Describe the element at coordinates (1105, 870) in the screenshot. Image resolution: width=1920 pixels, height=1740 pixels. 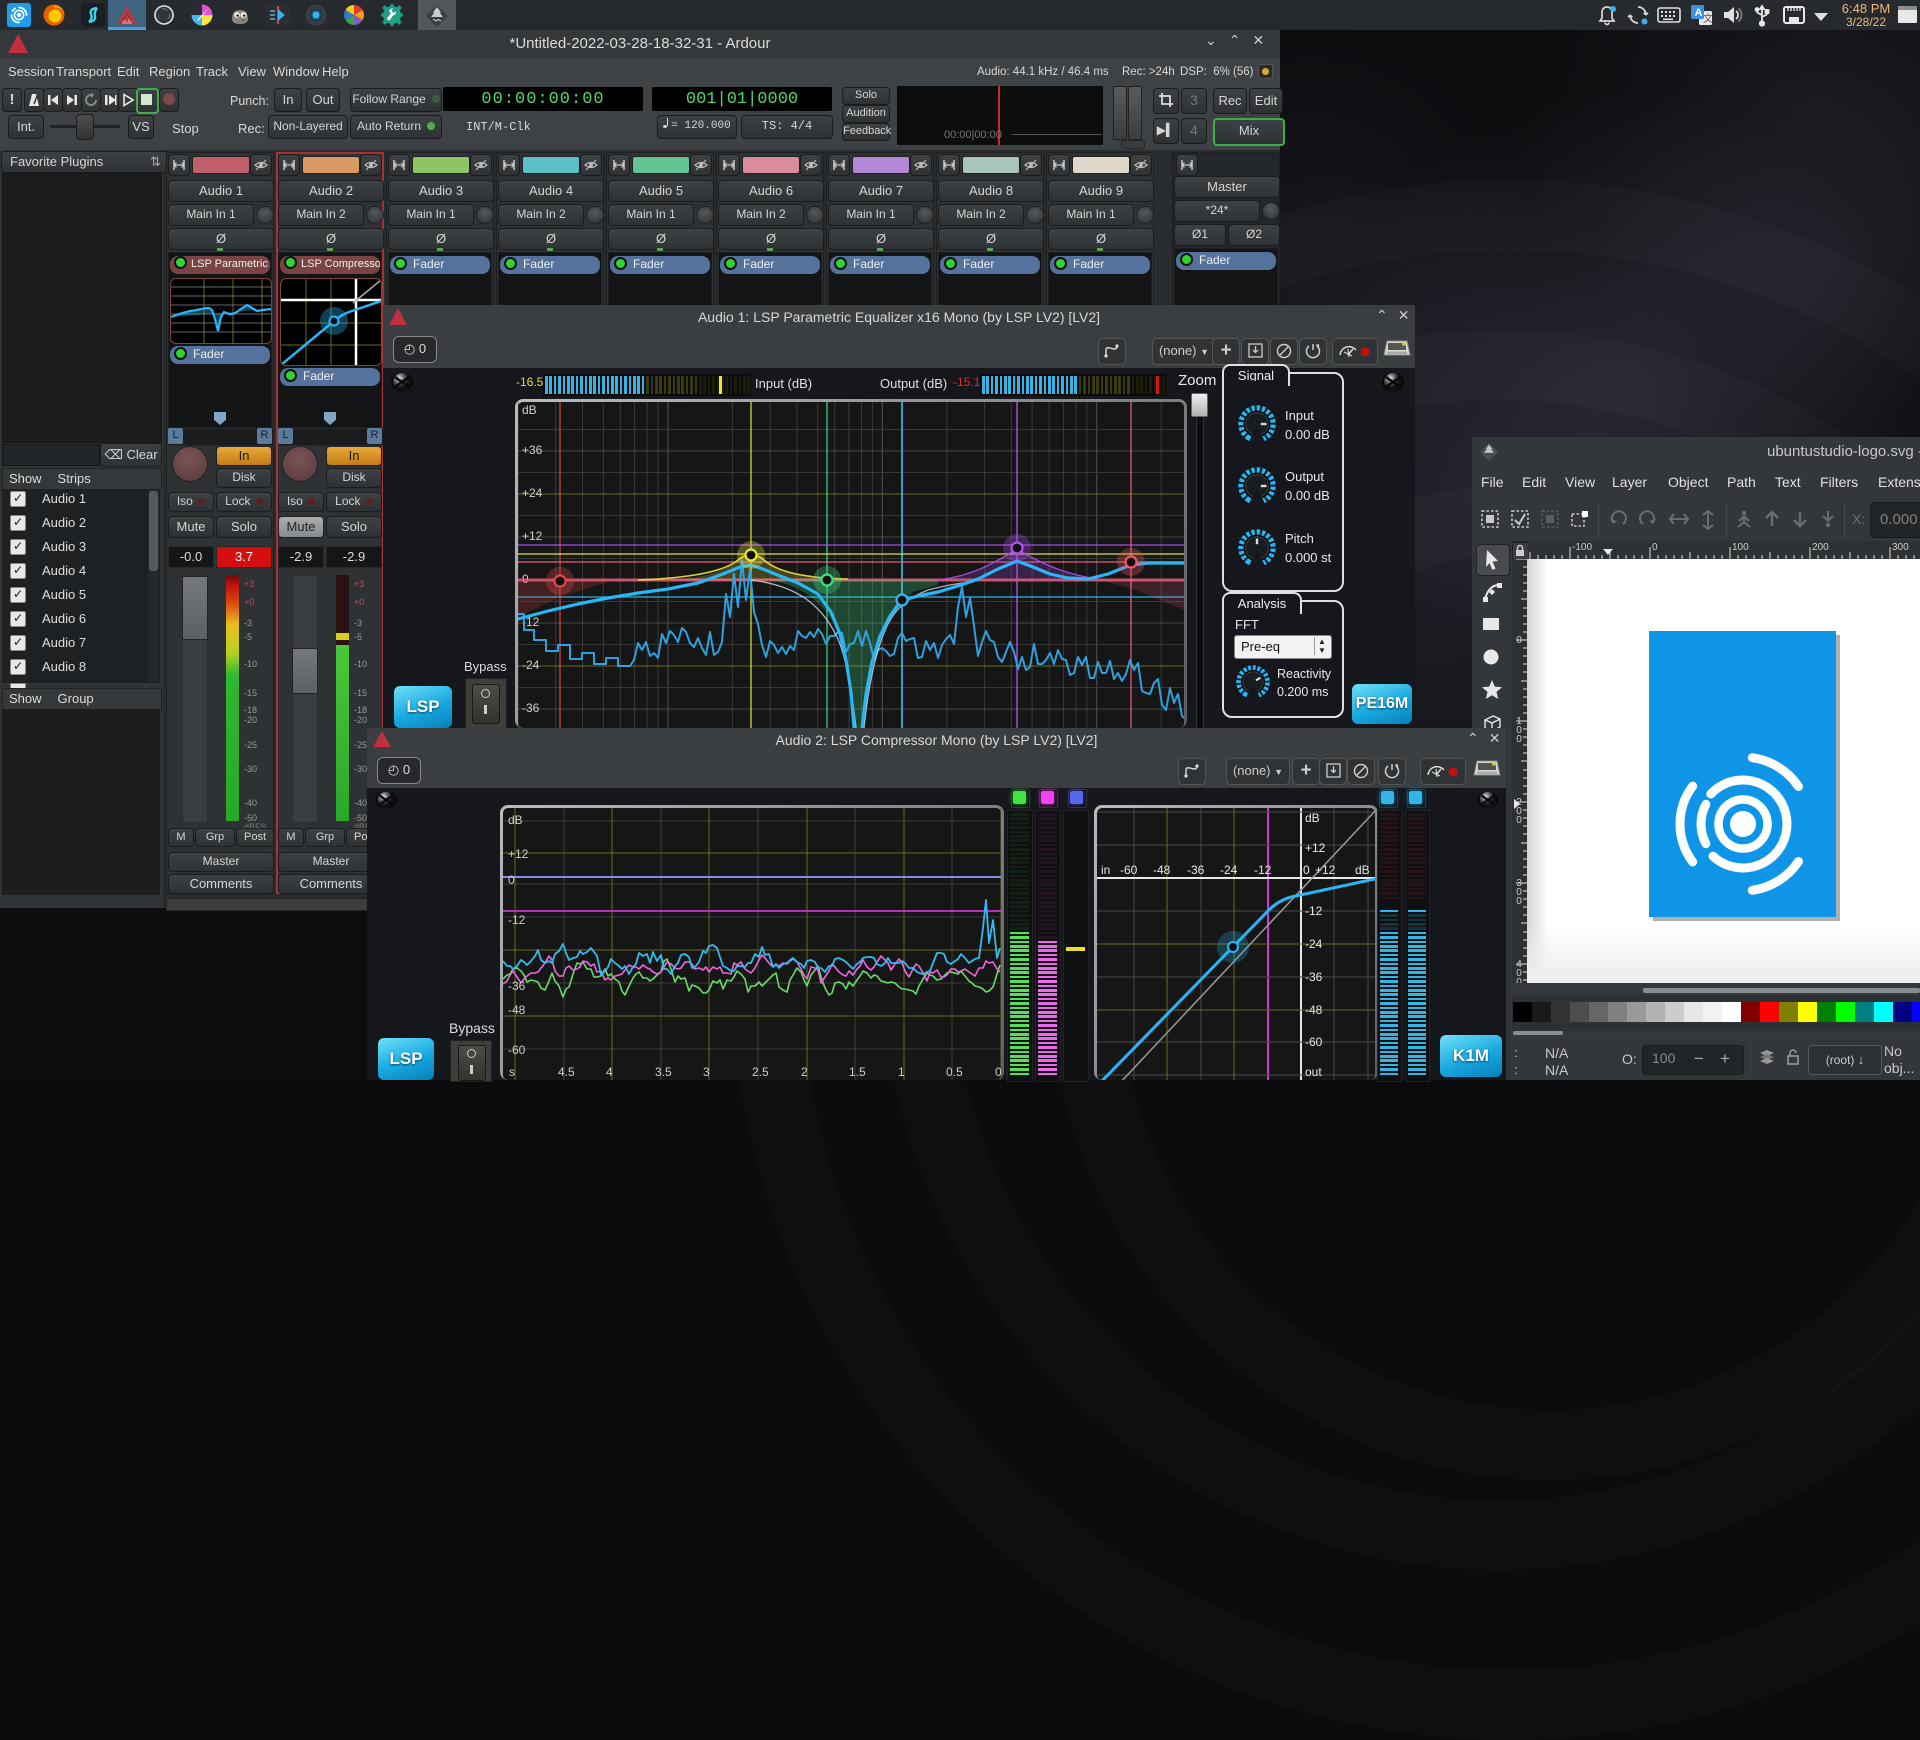
I see `svg-text: in` at that location.